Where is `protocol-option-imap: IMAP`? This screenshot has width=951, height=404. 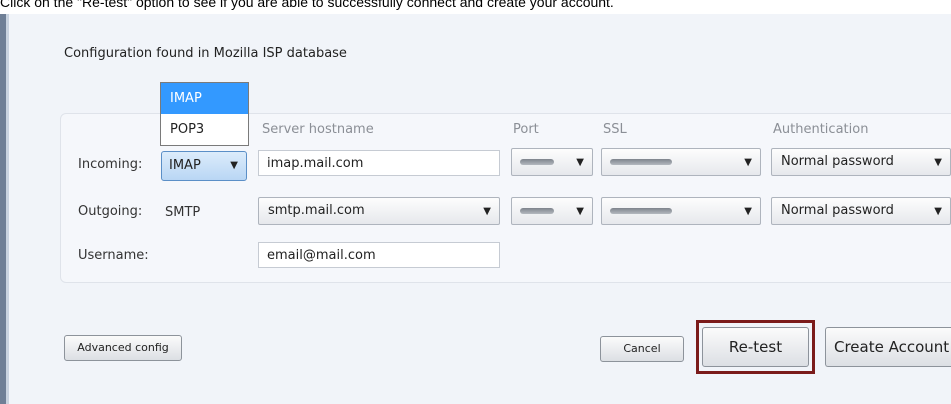 protocol-option-imap: IMAP is located at coordinates (204, 98).